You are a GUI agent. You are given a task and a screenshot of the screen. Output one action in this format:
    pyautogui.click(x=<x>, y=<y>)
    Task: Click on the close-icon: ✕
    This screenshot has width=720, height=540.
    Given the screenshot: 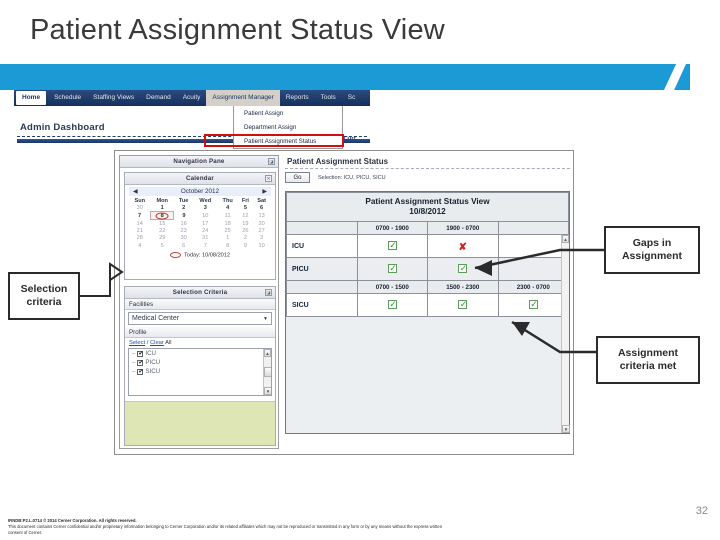 What is the action you would take?
    pyautogui.click(x=268, y=178)
    